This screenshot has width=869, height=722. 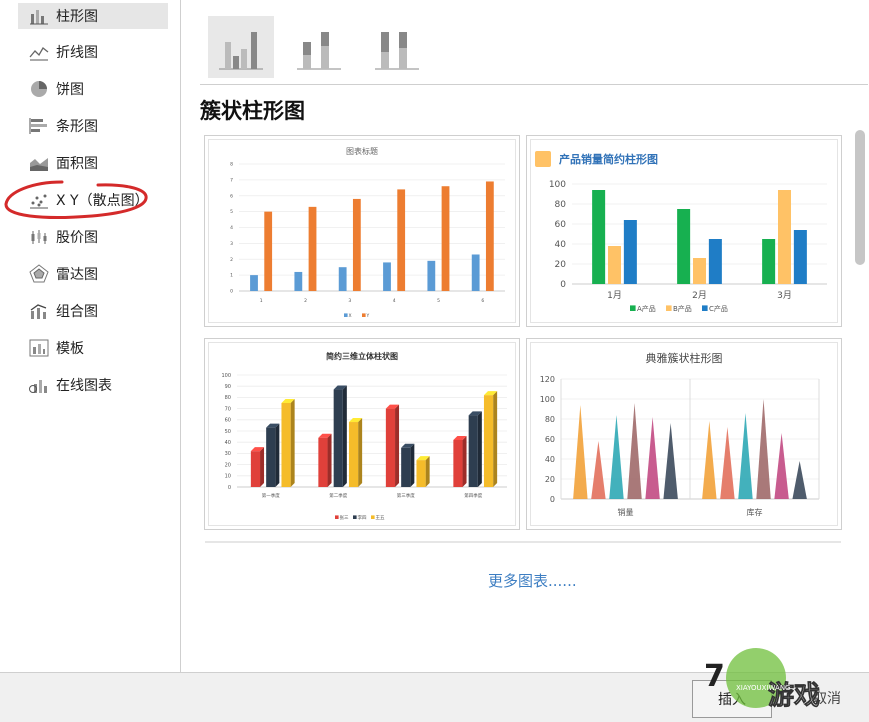 I want to click on template-thumbnail-1: 图表标题 0 1 2 3 4 5 6 7 8 1 2 3 4 5 6 X Y, so click(x=362, y=231).